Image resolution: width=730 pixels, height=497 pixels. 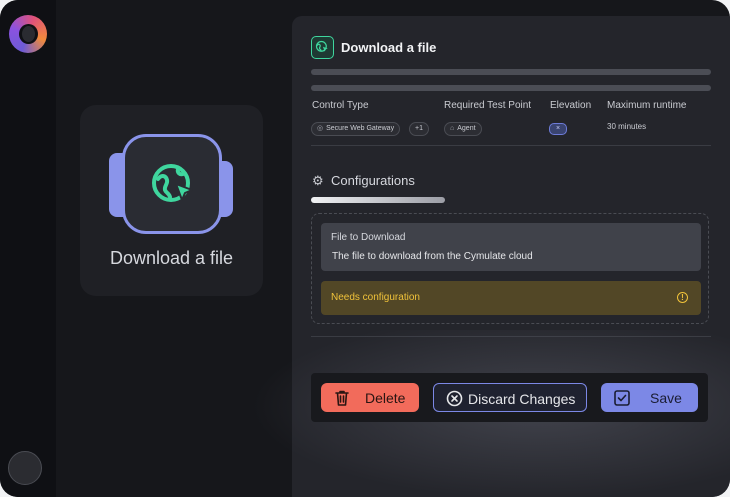 What do you see at coordinates (647, 105) in the screenshot?
I see `runtime-header: Maximum runtime` at bounding box center [647, 105].